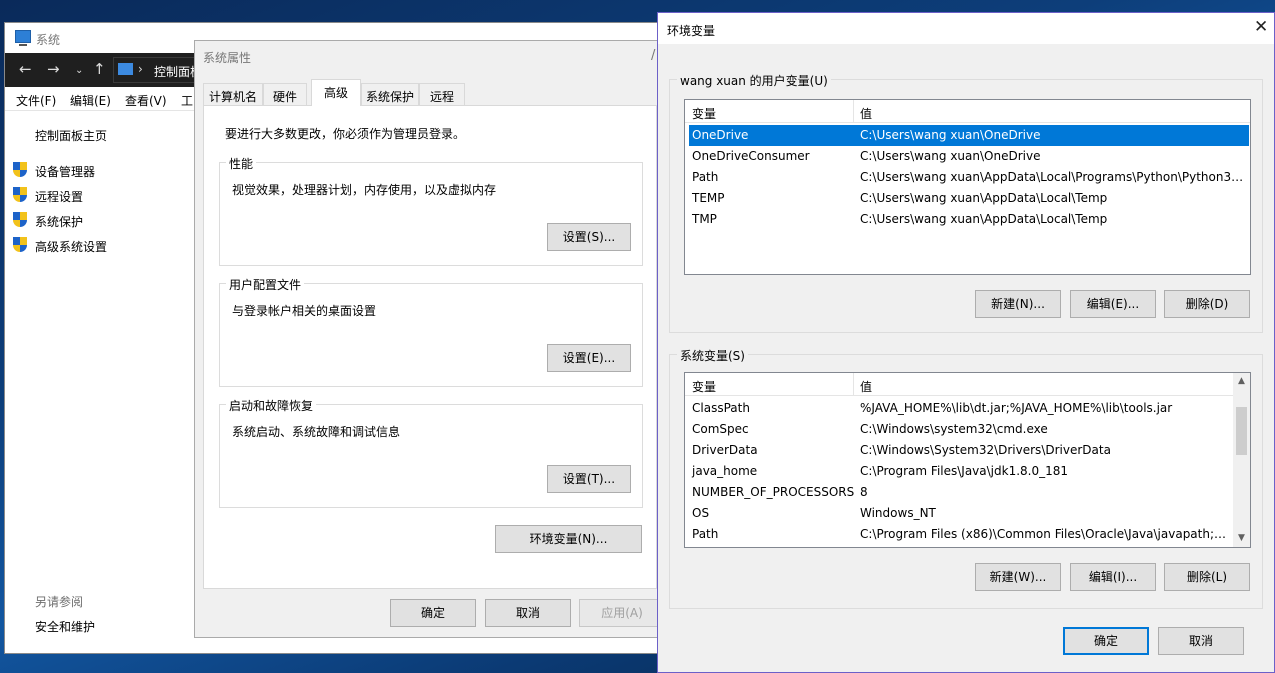 The width and height of the screenshot is (1275, 673). I want to click on close-icon: /, so click(653, 55).